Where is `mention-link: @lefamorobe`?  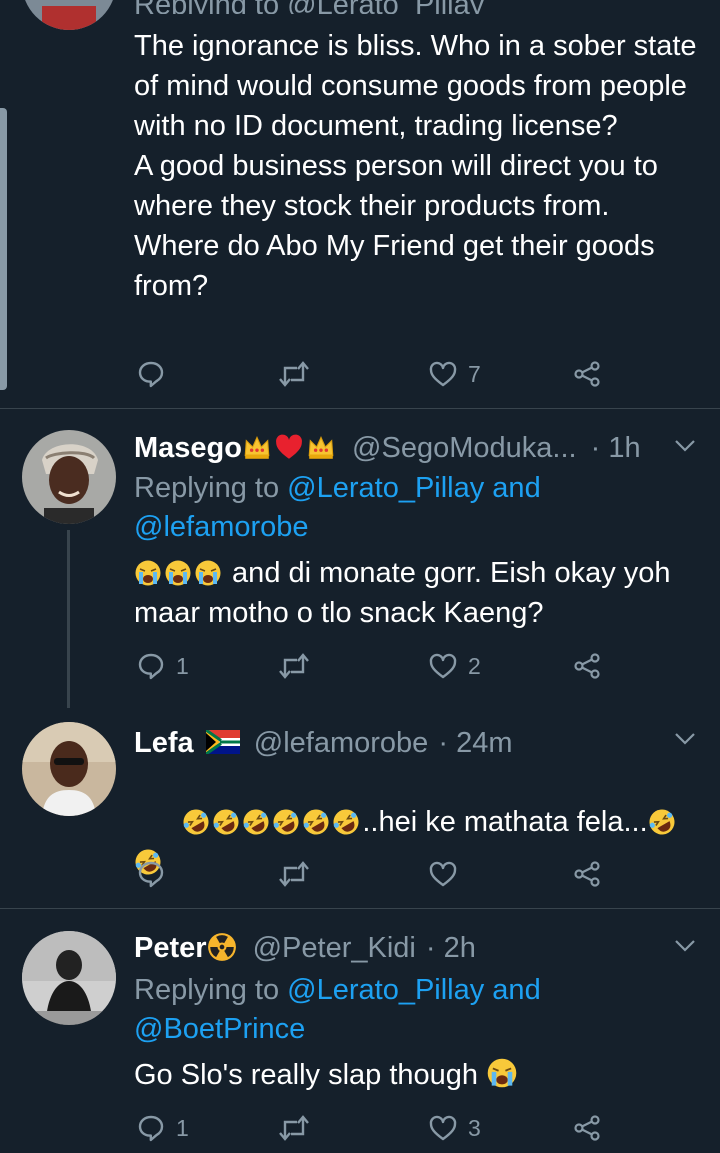
mention-link: @lefamorobe is located at coordinates (221, 527).